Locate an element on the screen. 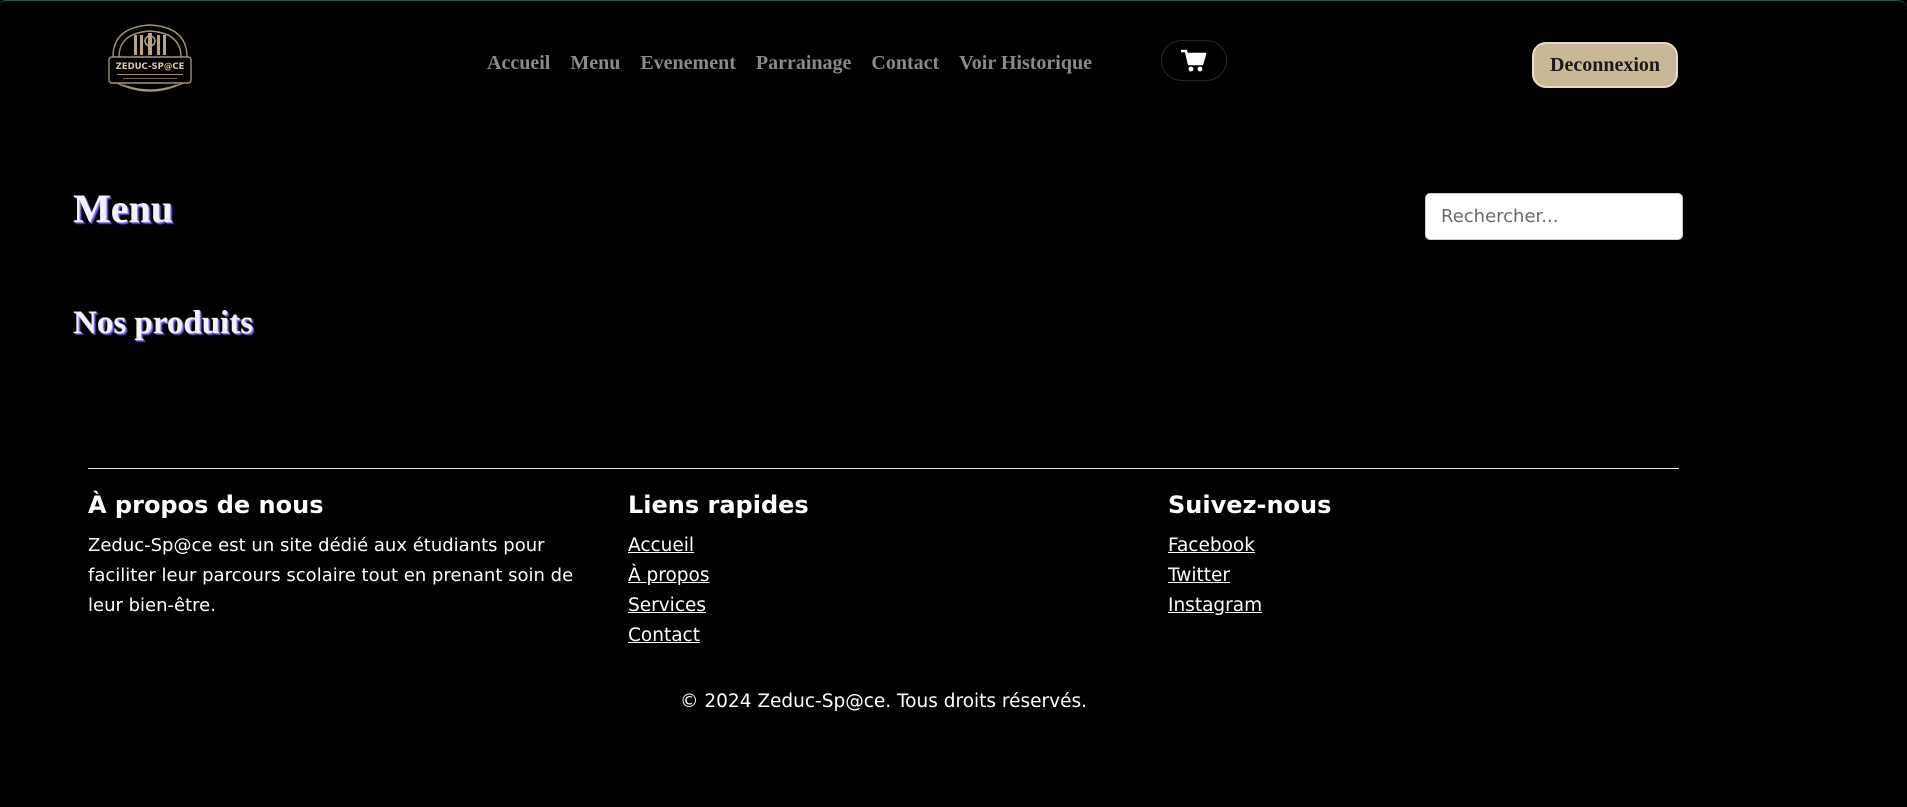 The width and height of the screenshot is (1907, 807). footer-follow-title: Suivez-nous is located at coordinates (1250, 505).